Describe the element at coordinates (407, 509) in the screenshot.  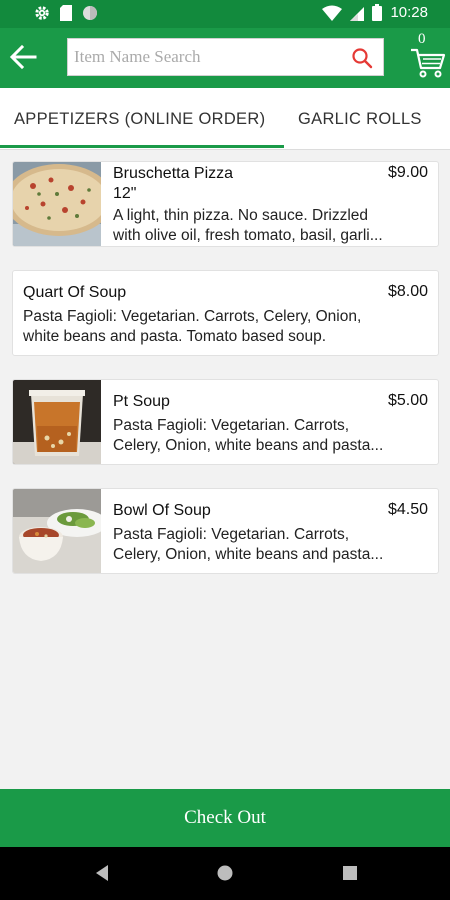
I see `item-price: $4.50` at that location.